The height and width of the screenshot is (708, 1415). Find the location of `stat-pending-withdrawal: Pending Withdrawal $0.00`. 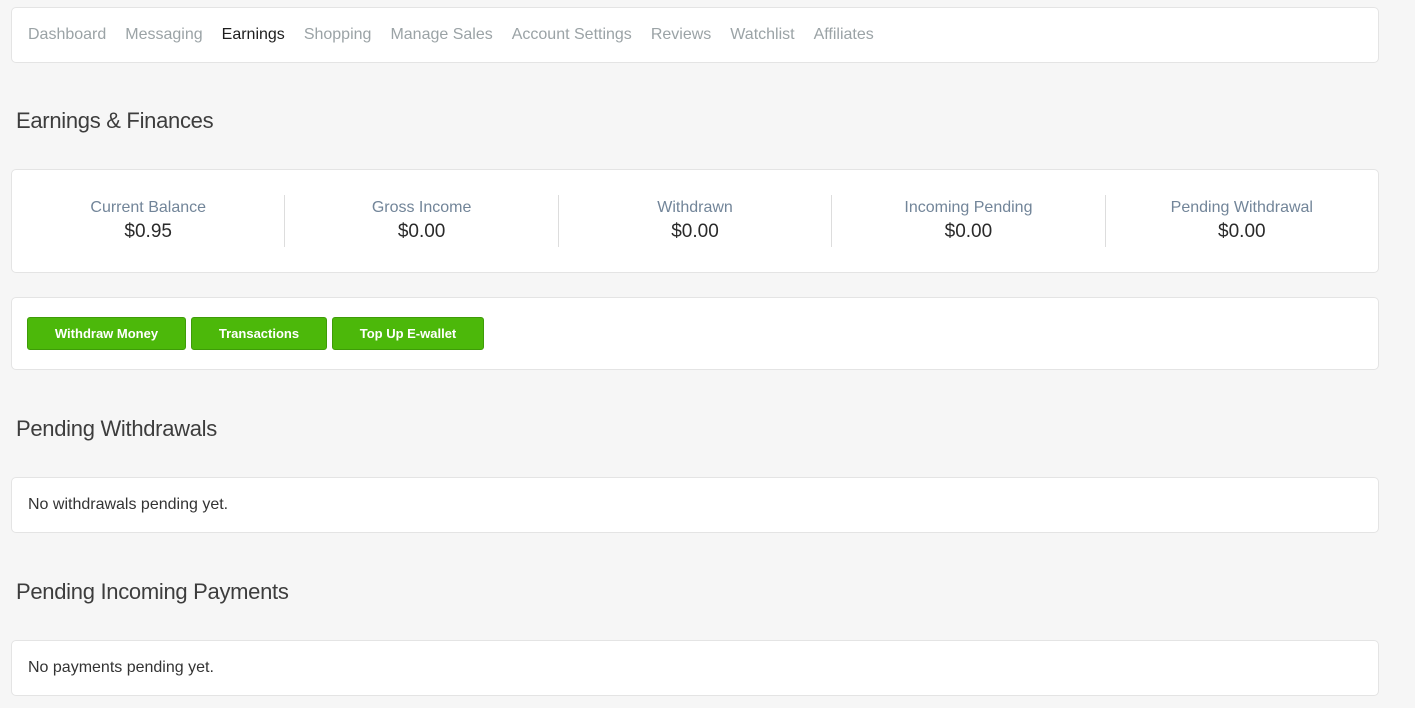

stat-pending-withdrawal: Pending Withdrawal $0.00 is located at coordinates (1242, 221).